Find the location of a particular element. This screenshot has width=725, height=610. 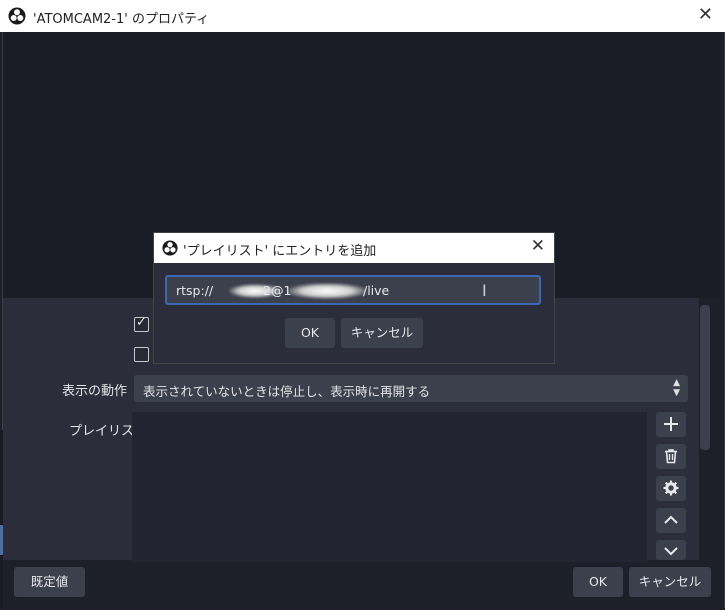

entry-properties-button is located at coordinates (671, 488).